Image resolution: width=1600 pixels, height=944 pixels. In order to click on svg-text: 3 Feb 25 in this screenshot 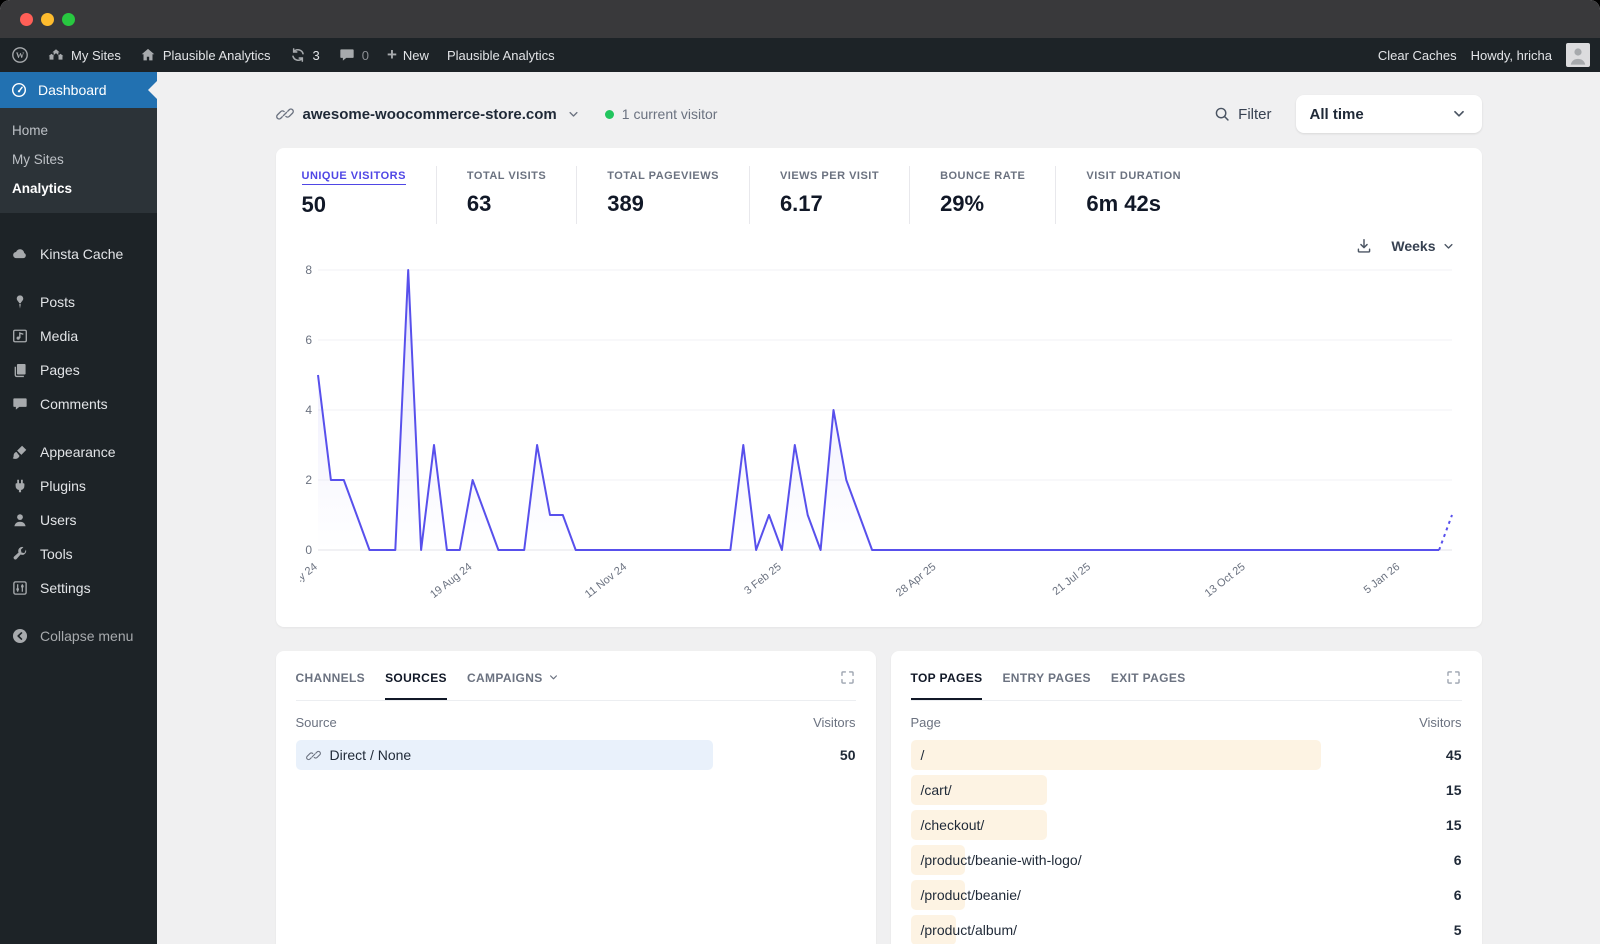, I will do `click(763, 579)`.